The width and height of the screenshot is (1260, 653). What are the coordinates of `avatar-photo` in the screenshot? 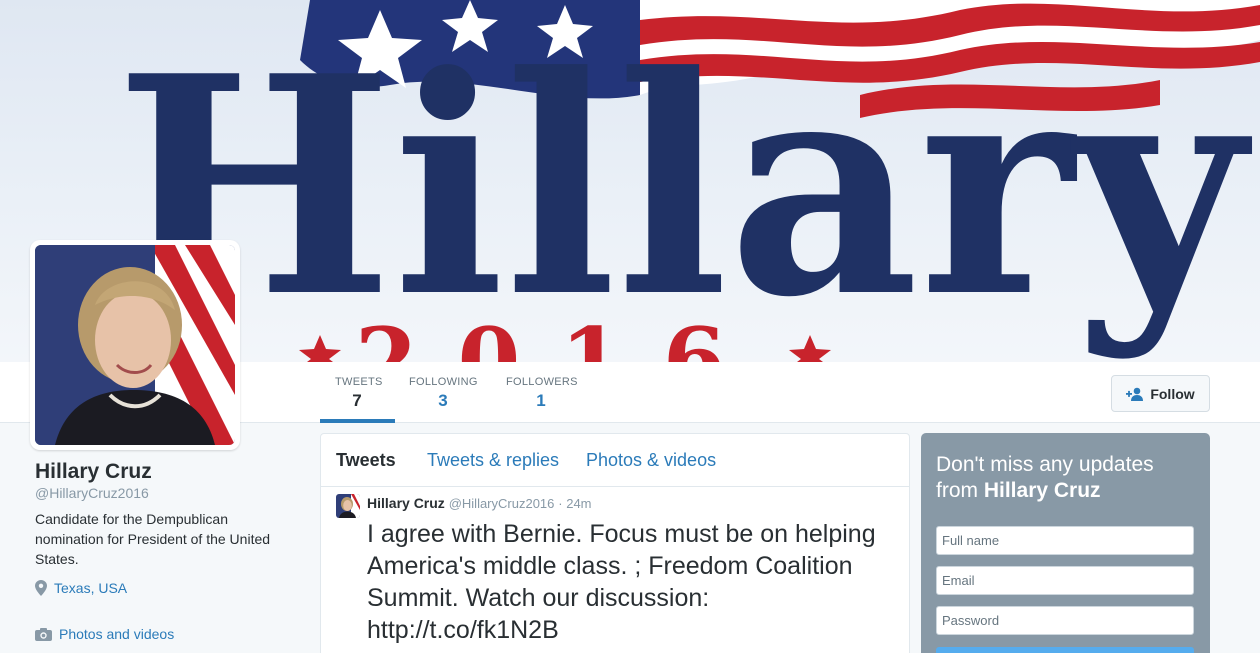 It's located at (135, 345).